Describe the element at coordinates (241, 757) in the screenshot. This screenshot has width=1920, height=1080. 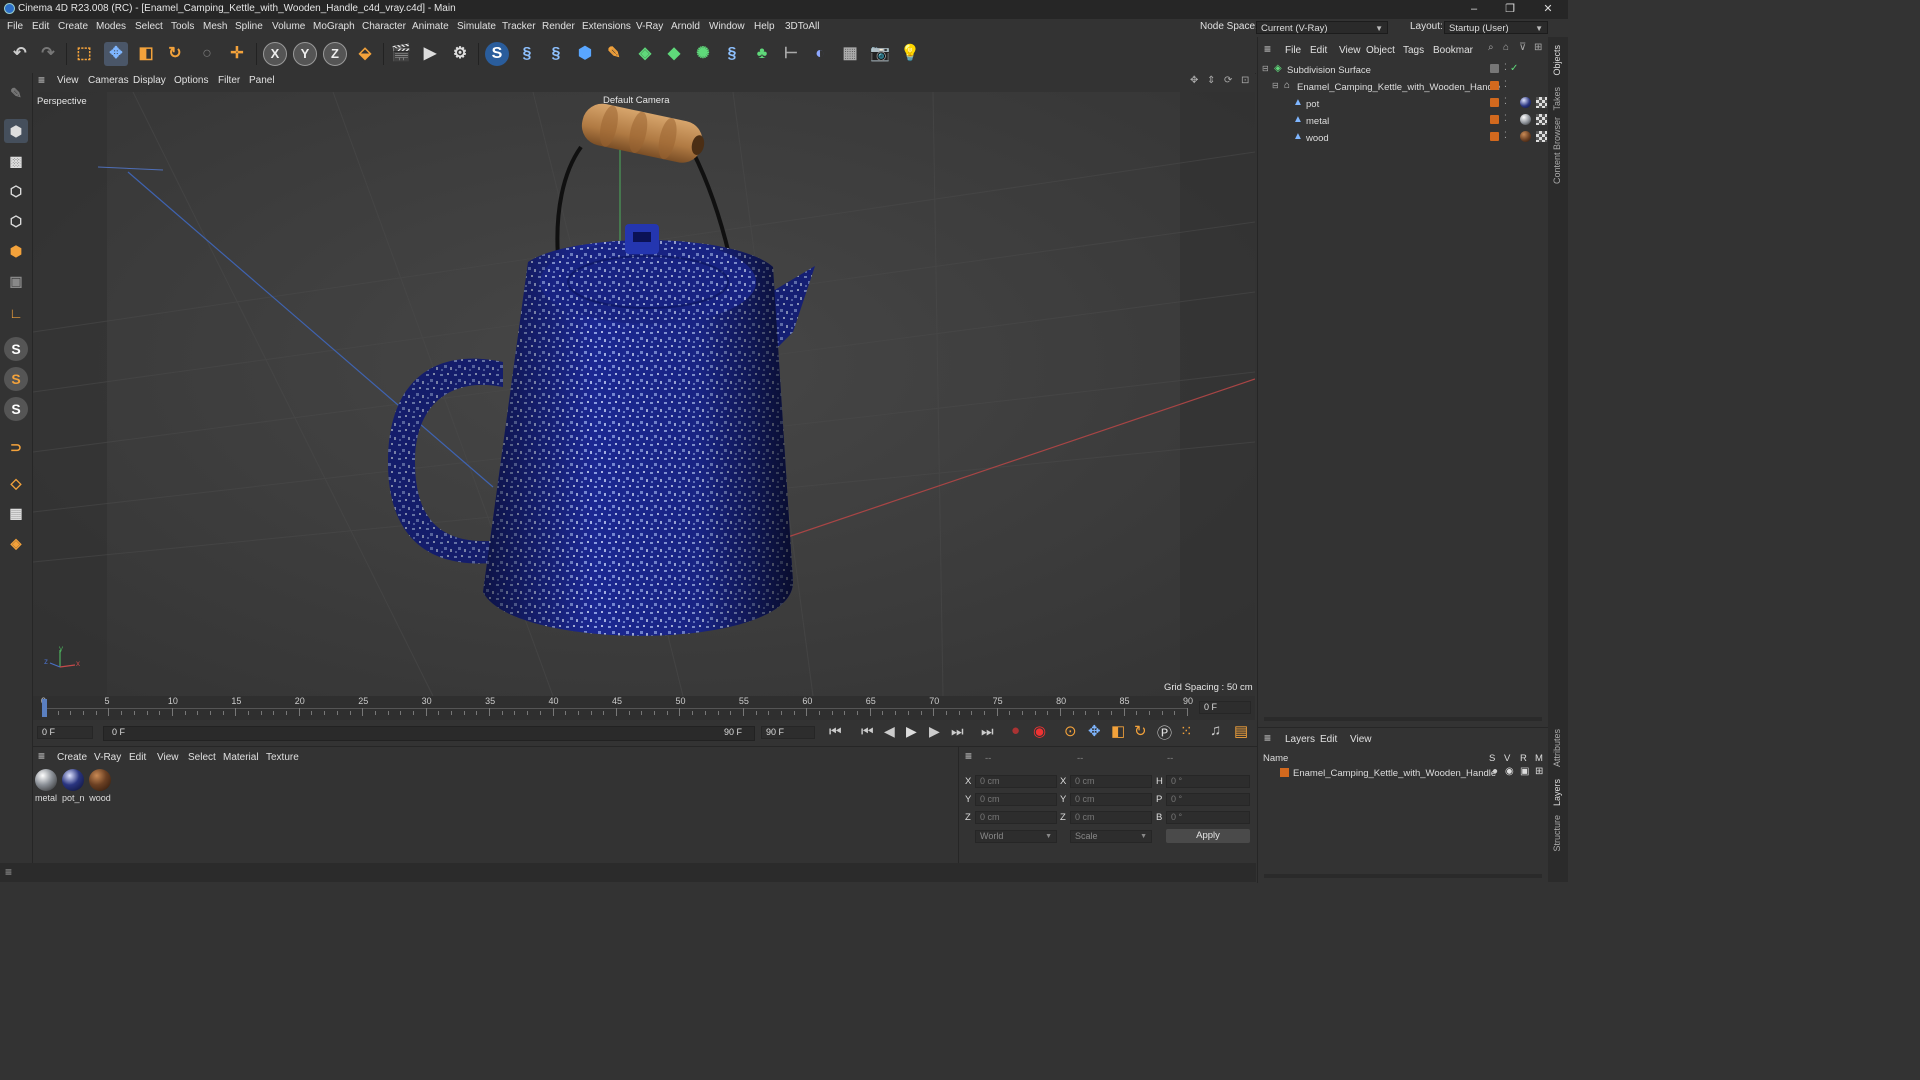
I see `material-menu-material: Material` at that location.